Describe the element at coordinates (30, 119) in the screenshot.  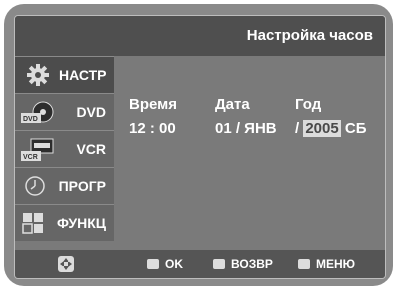
I see `dvd-icon-text: DVD` at that location.